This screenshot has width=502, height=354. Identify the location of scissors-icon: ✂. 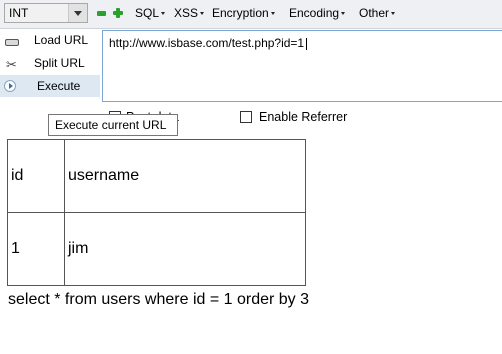
(11, 65).